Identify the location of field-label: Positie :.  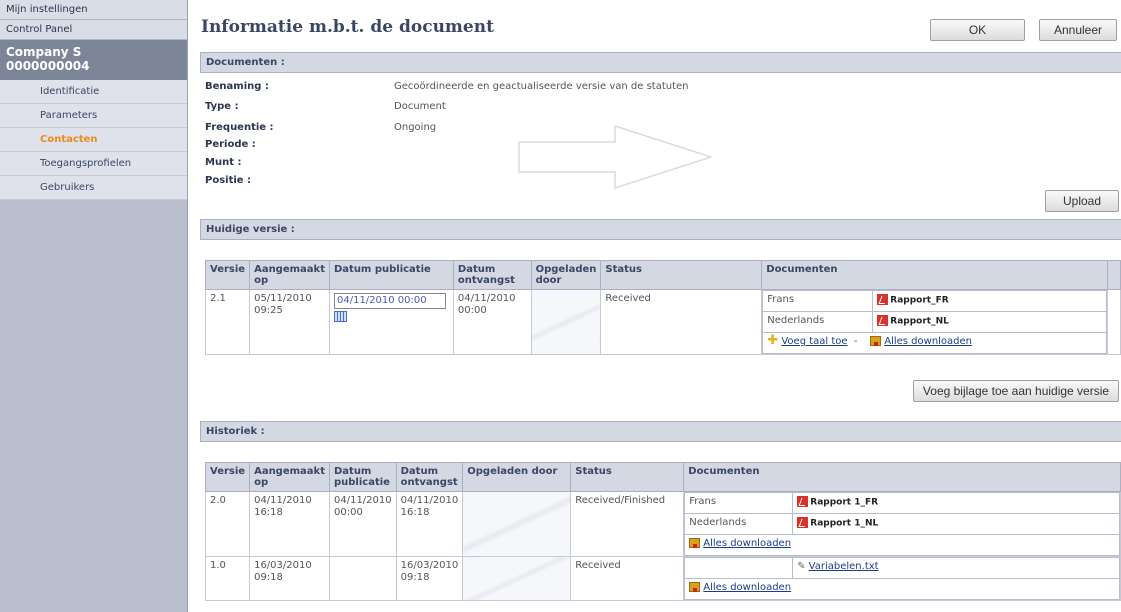
(228, 180).